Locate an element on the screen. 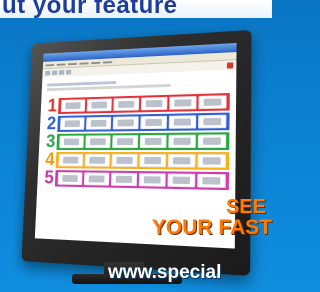  your-fast-label: YOUR FAST is located at coordinates (211, 227).